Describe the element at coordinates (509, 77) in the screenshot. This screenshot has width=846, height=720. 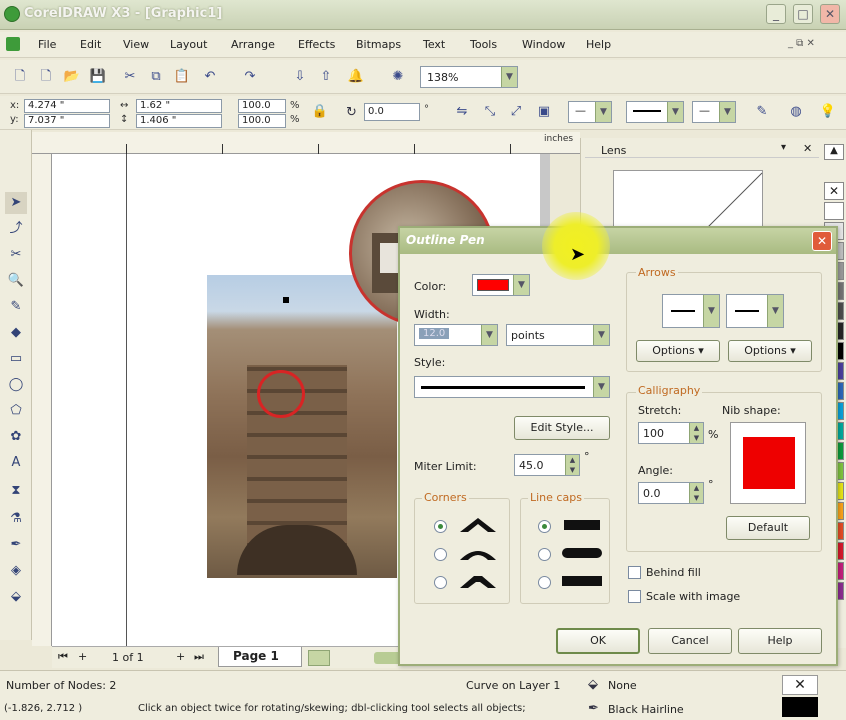
I see `zoom-dropdown-icon: ▼` at that location.